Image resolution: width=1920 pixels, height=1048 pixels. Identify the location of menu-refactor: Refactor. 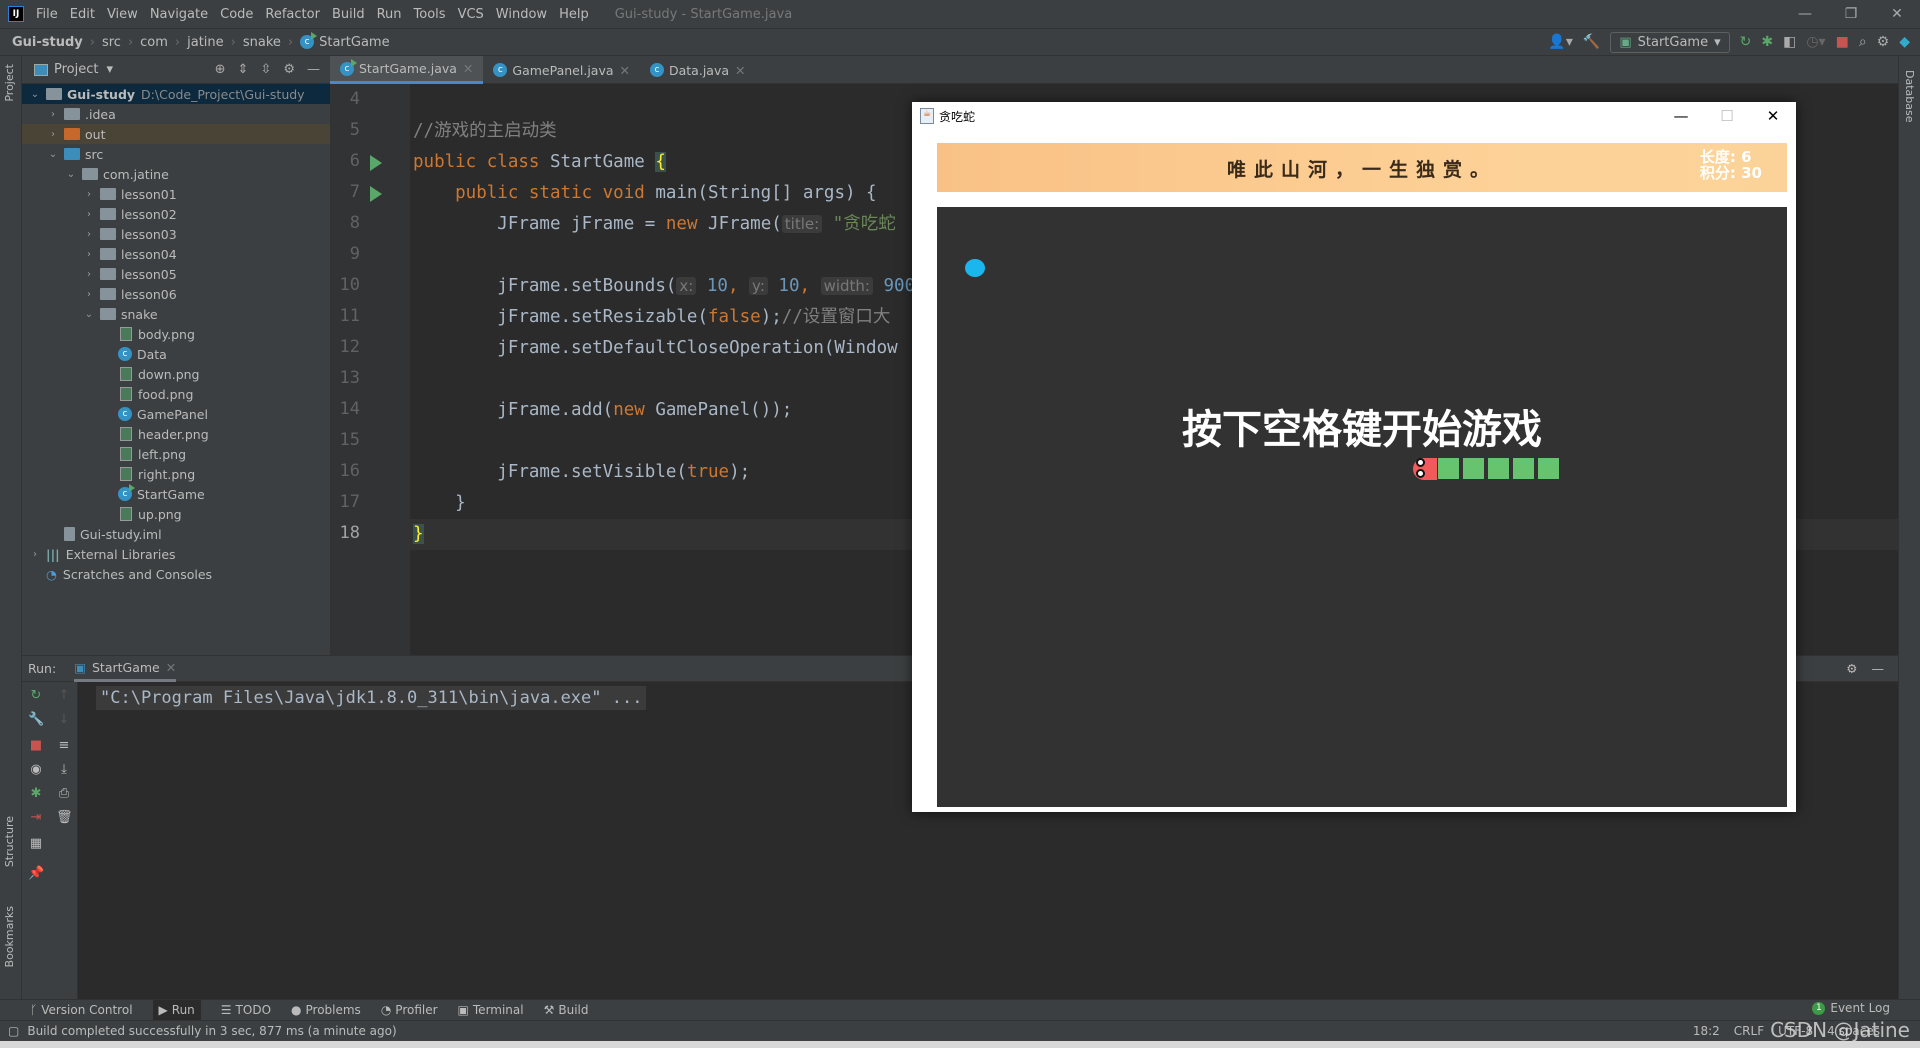
(292, 14).